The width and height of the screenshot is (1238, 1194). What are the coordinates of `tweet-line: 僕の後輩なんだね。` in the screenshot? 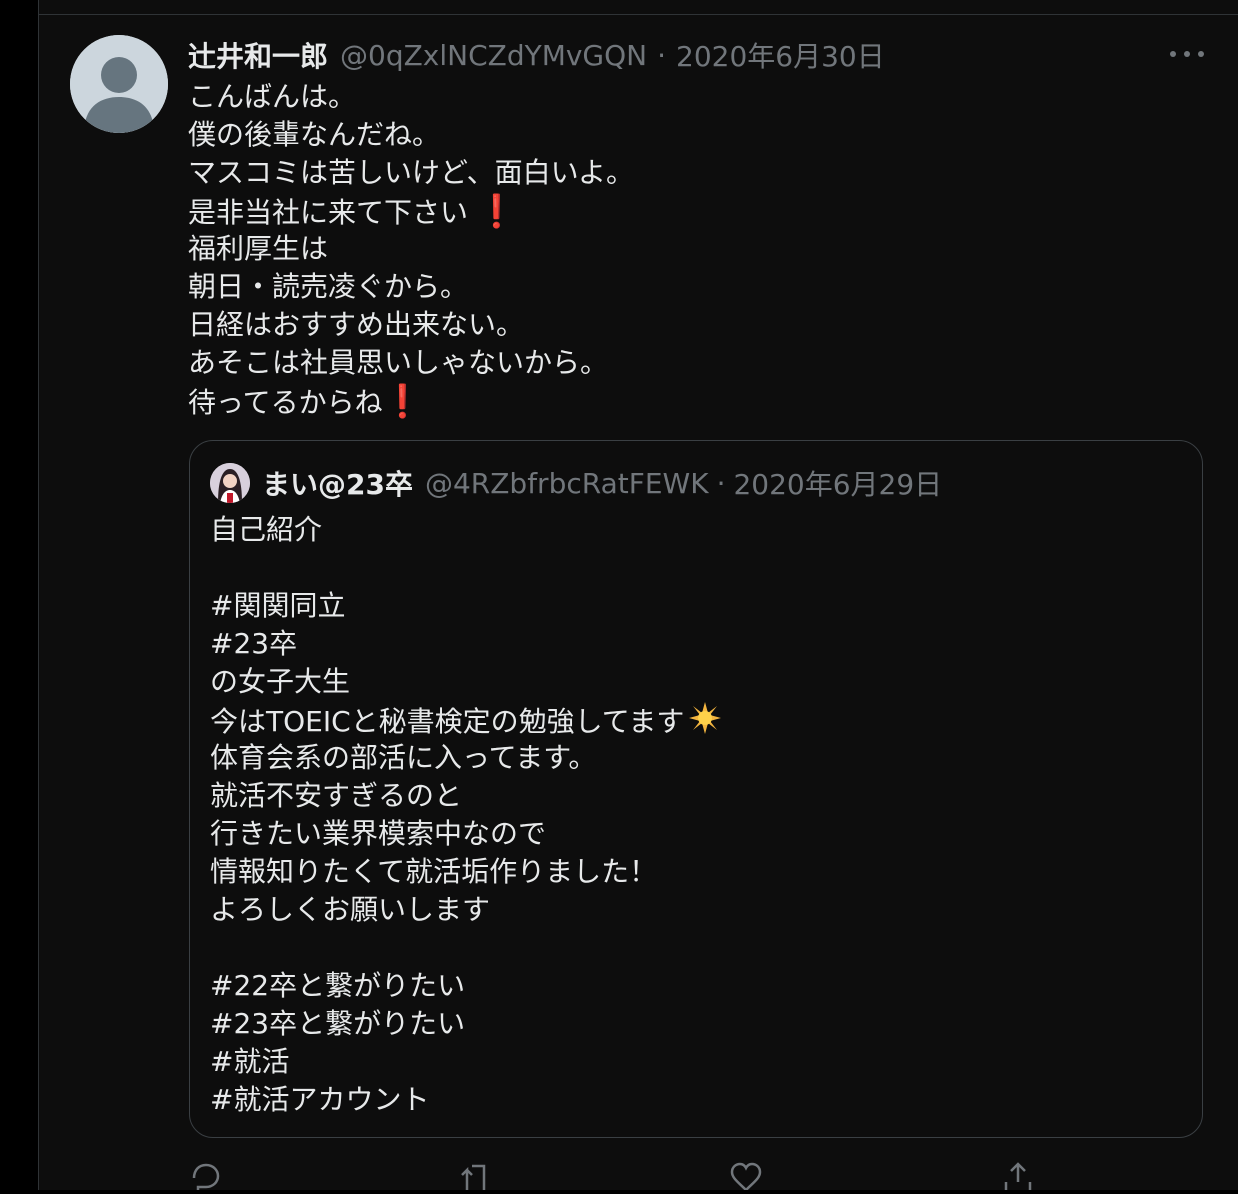 It's located at (314, 134).